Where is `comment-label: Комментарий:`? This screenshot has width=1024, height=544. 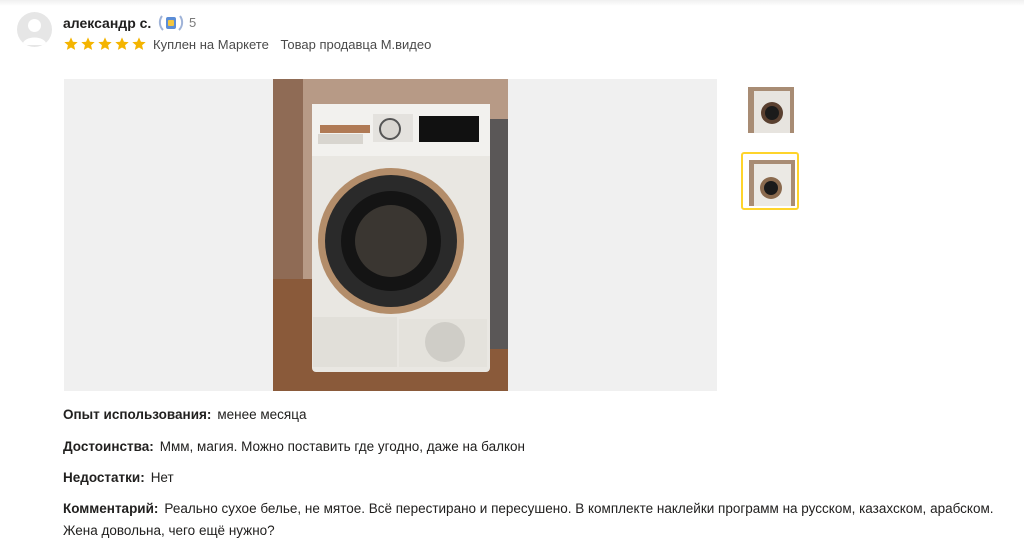
comment-label: Комментарий: is located at coordinates (111, 508).